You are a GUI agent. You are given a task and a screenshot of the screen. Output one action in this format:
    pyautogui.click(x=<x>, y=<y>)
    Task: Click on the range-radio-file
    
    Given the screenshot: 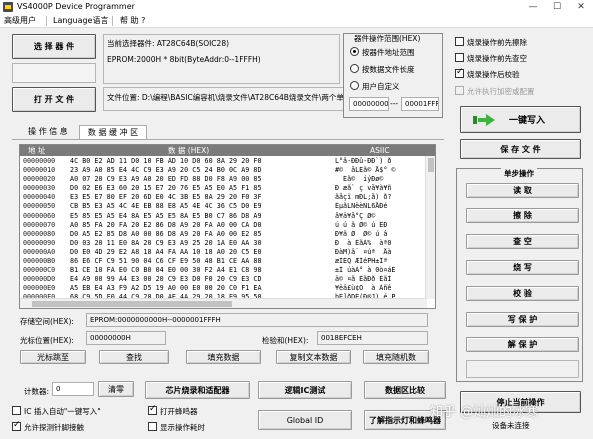 What is the action you would take?
    pyautogui.click(x=354, y=68)
    